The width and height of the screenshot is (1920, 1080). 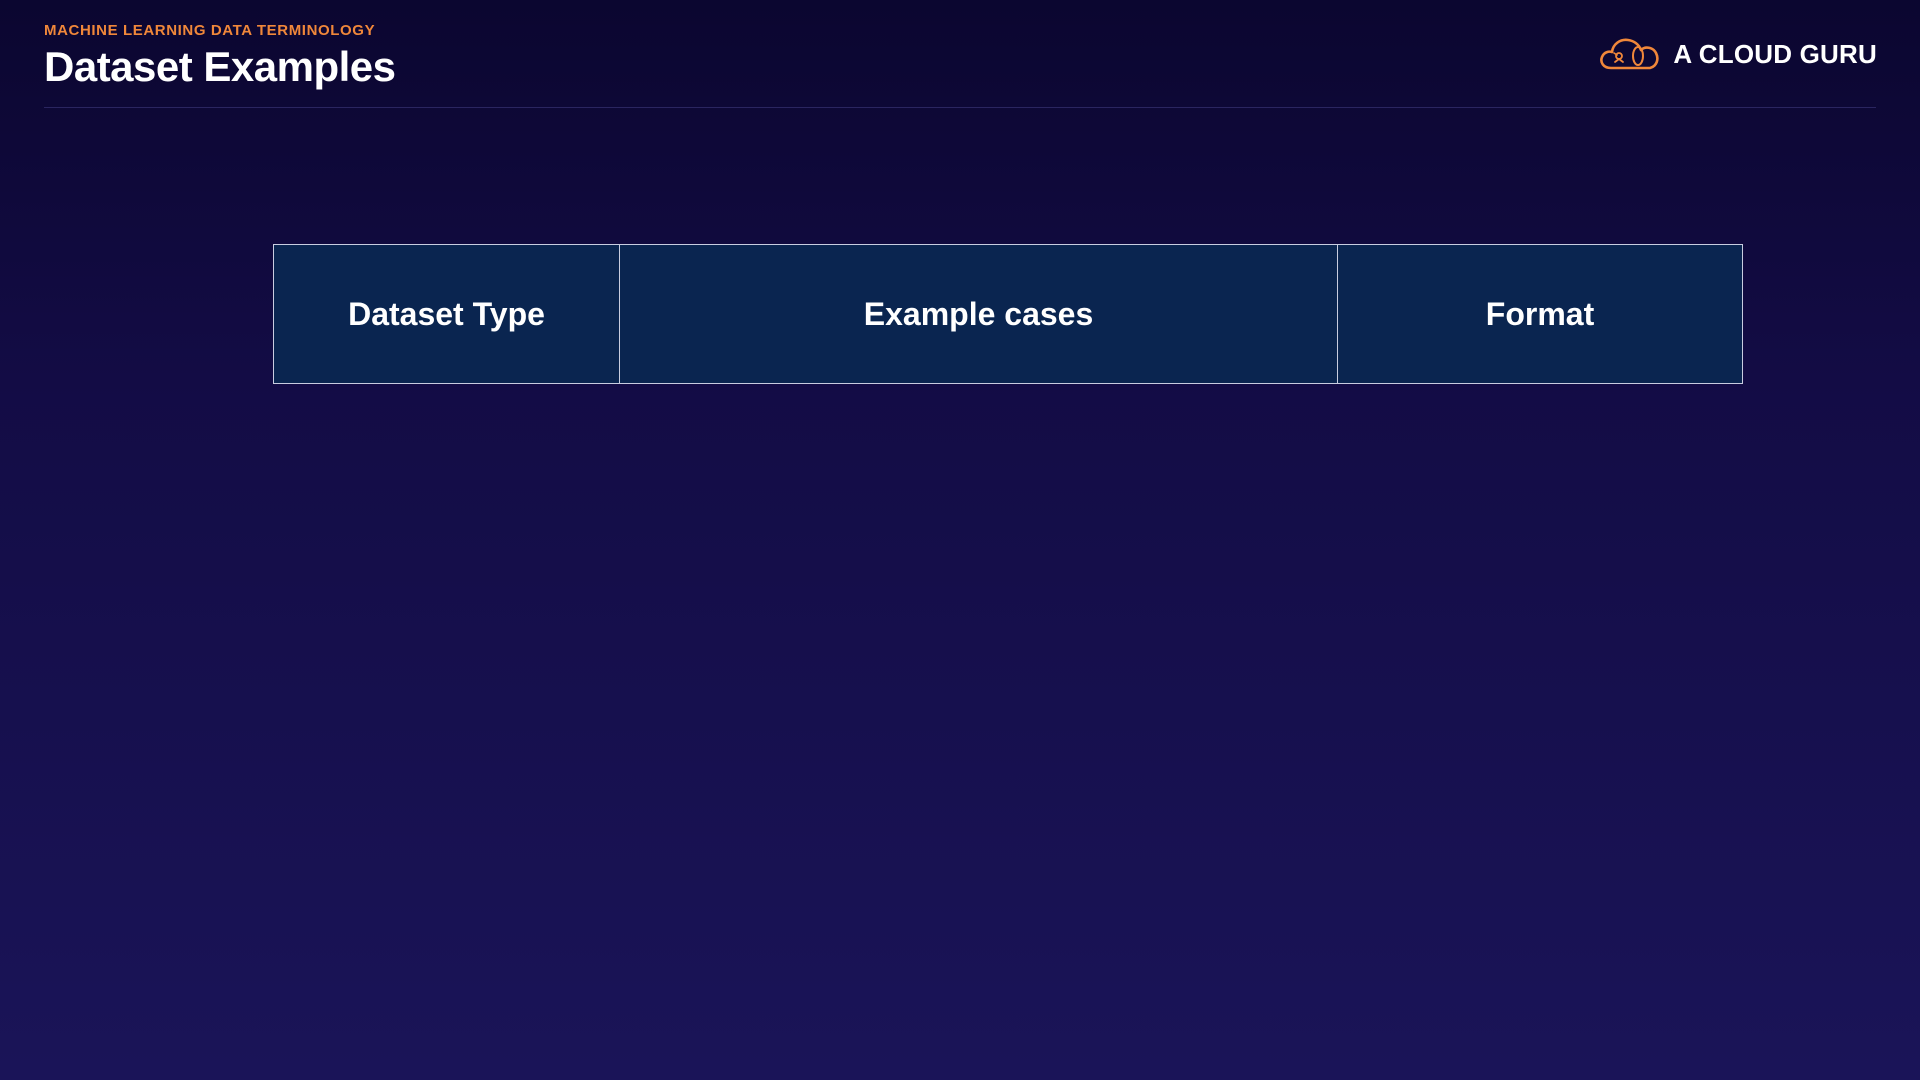 I want to click on brand-logo-group: A CLOUD GURU, so click(x=1737, y=54).